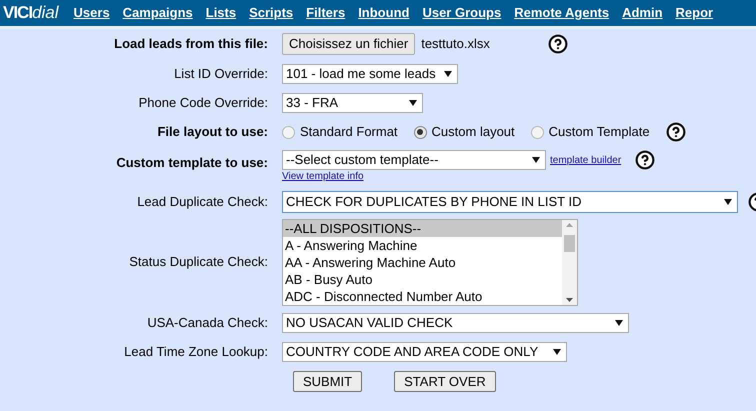 This screenshot has height=411, width=756. Describe the element at coordinates (221, 13) in the screenshot. I see `nav-link: Lists` at that location.